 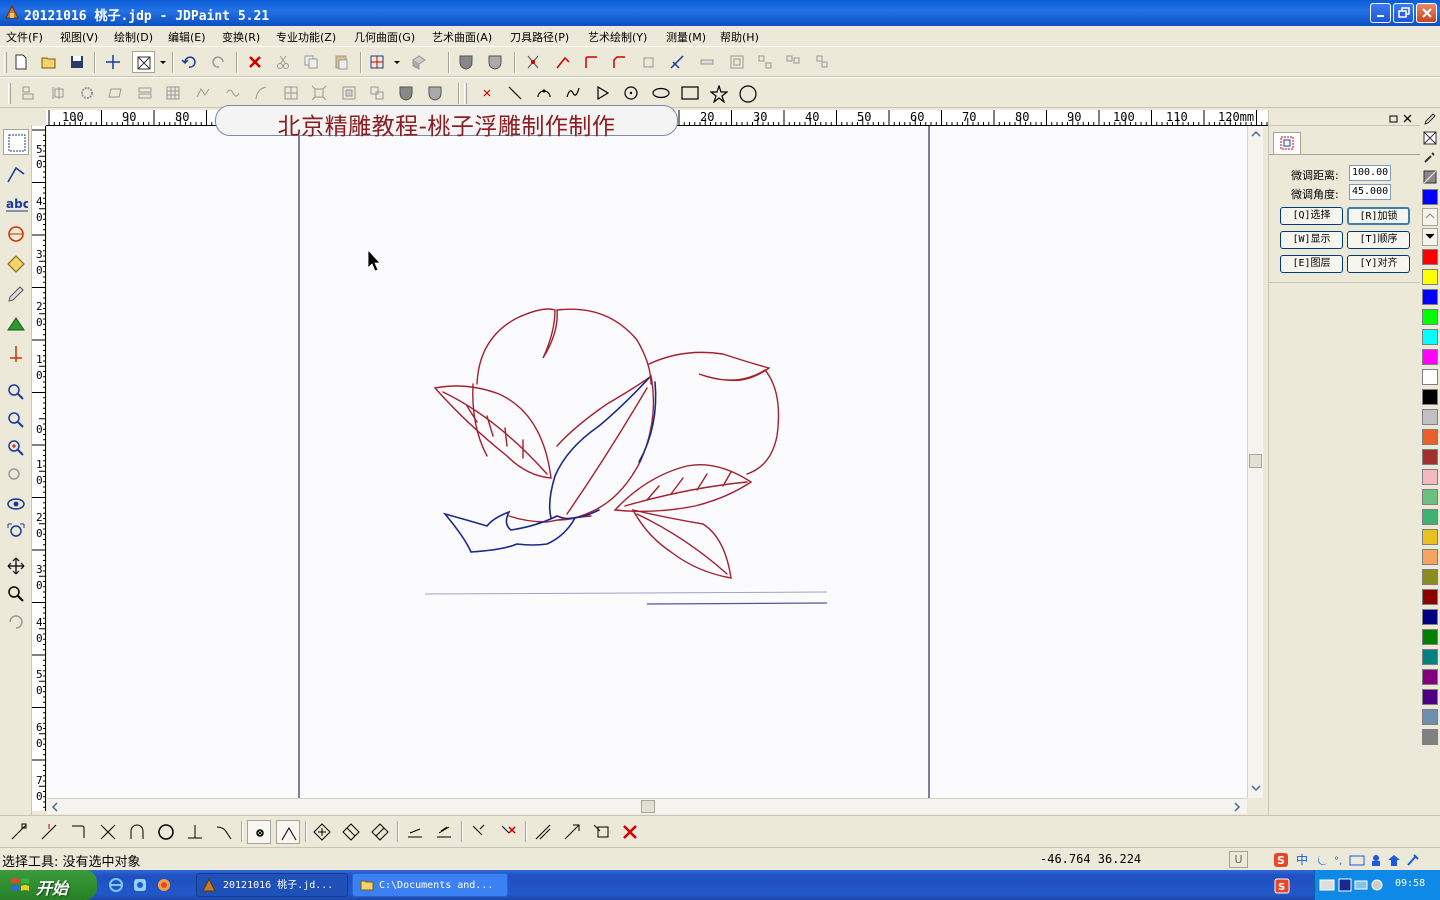 I want to click on undo-icon, so click(x=189, y=62).